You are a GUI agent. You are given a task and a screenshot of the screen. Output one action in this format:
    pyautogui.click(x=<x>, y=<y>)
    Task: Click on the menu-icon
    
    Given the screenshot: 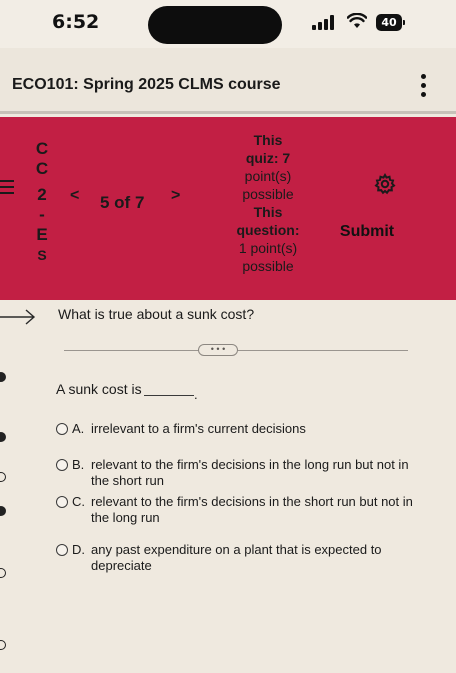 What is the action you would take?
    pyautogui.click(x=7, y=189)
    